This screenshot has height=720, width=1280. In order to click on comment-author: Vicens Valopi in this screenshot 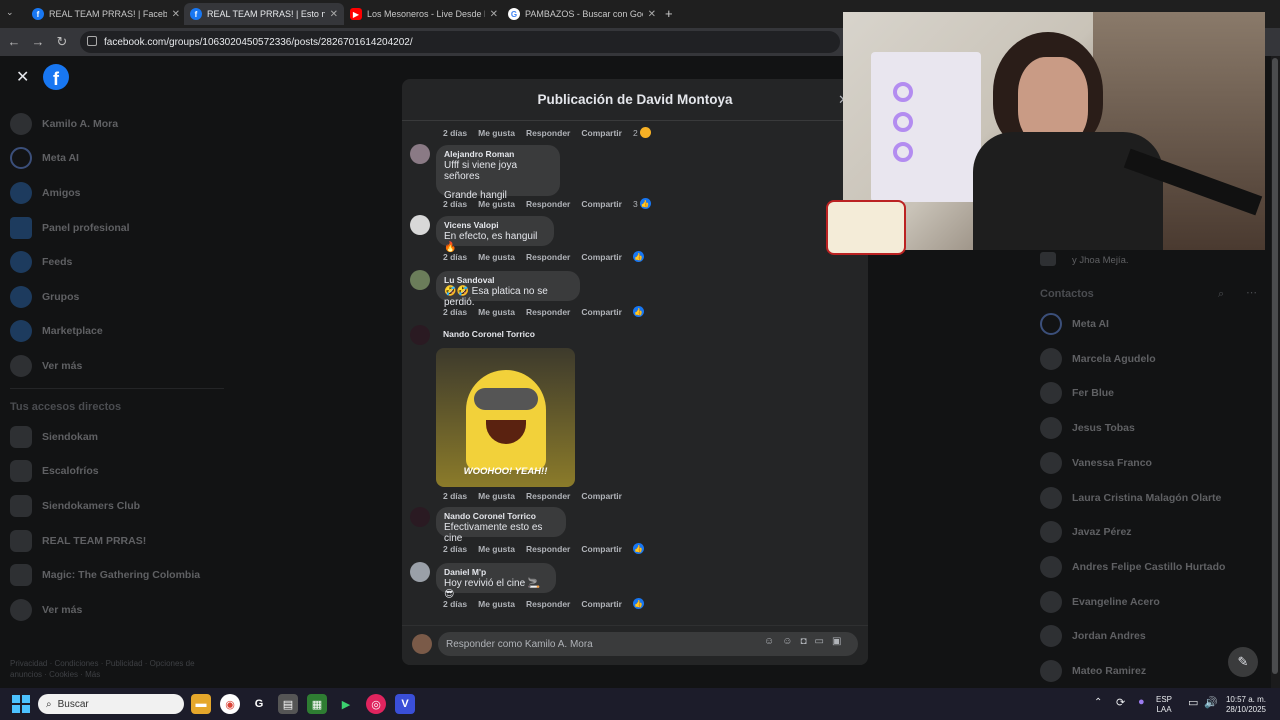, I will do `click(495, 225)`.